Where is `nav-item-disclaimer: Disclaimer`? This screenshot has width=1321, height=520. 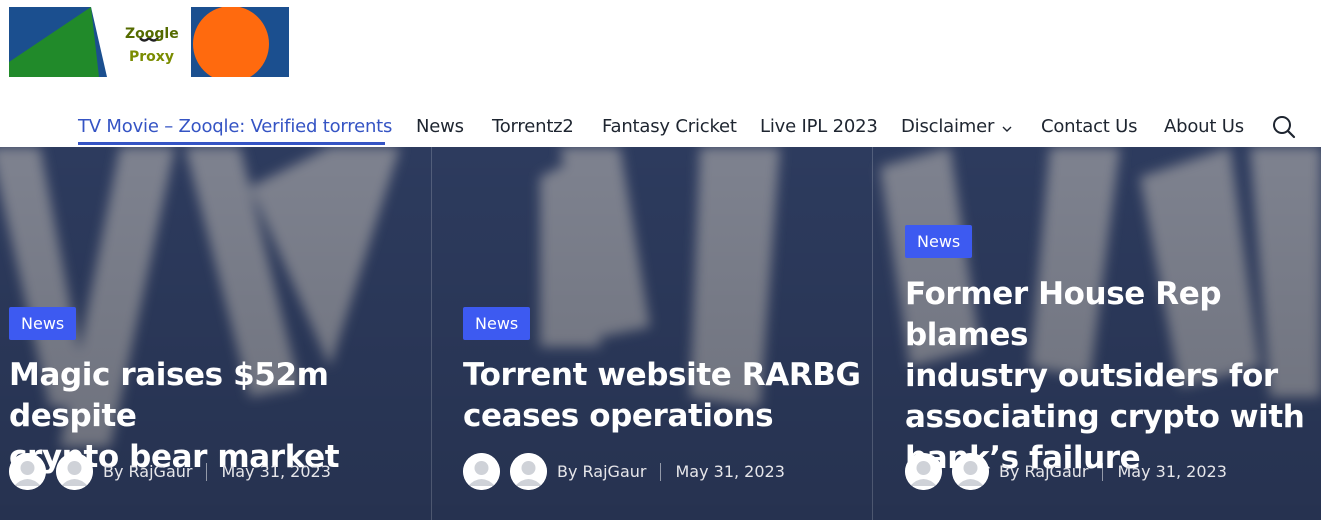
nav-item-disclaimer: Disclaimer is located at coordinates (956, 127).